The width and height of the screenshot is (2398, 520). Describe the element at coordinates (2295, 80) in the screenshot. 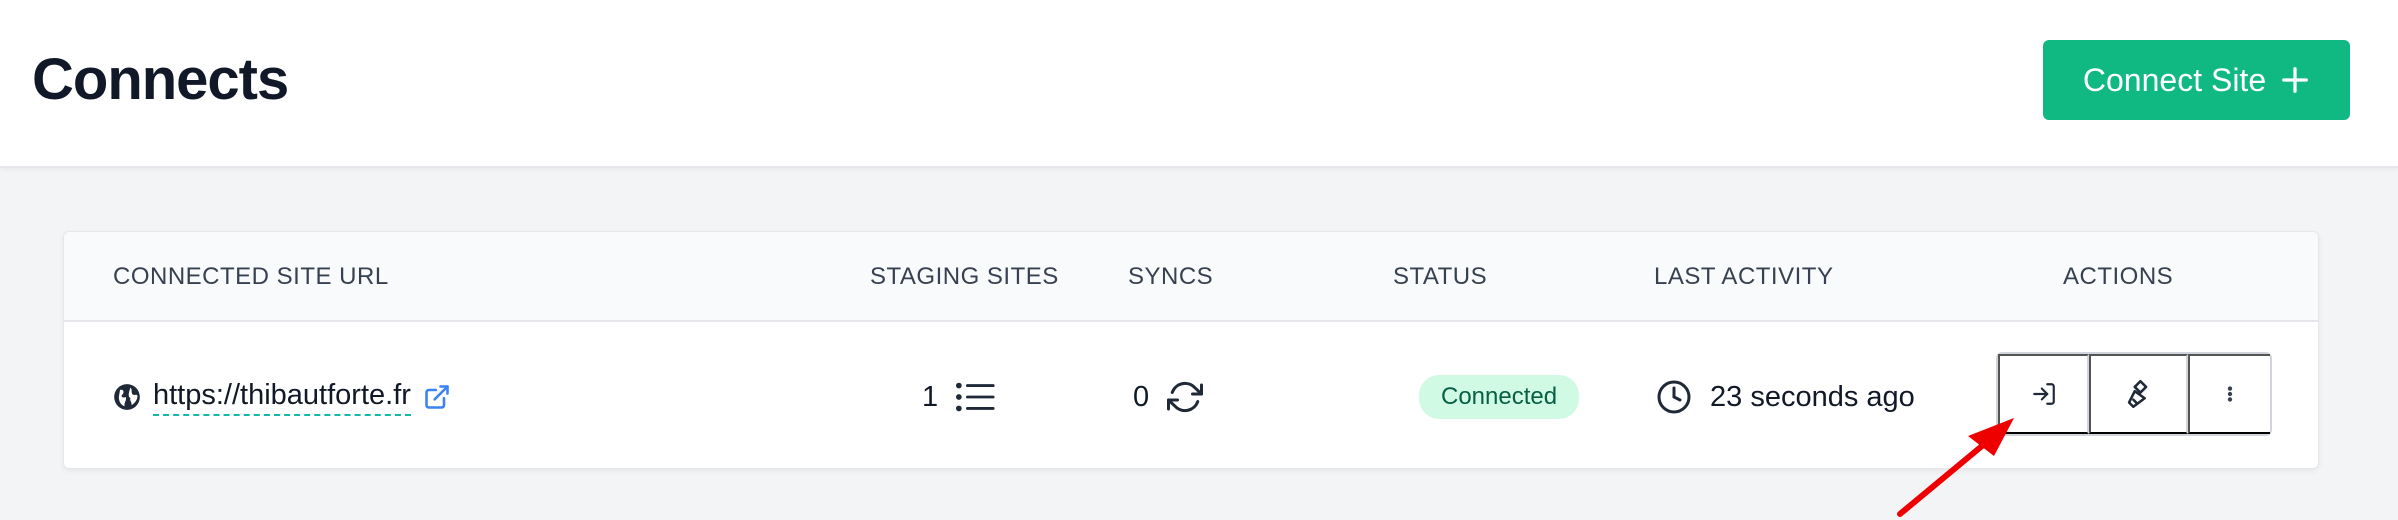

I see `plus-icon` at that location.